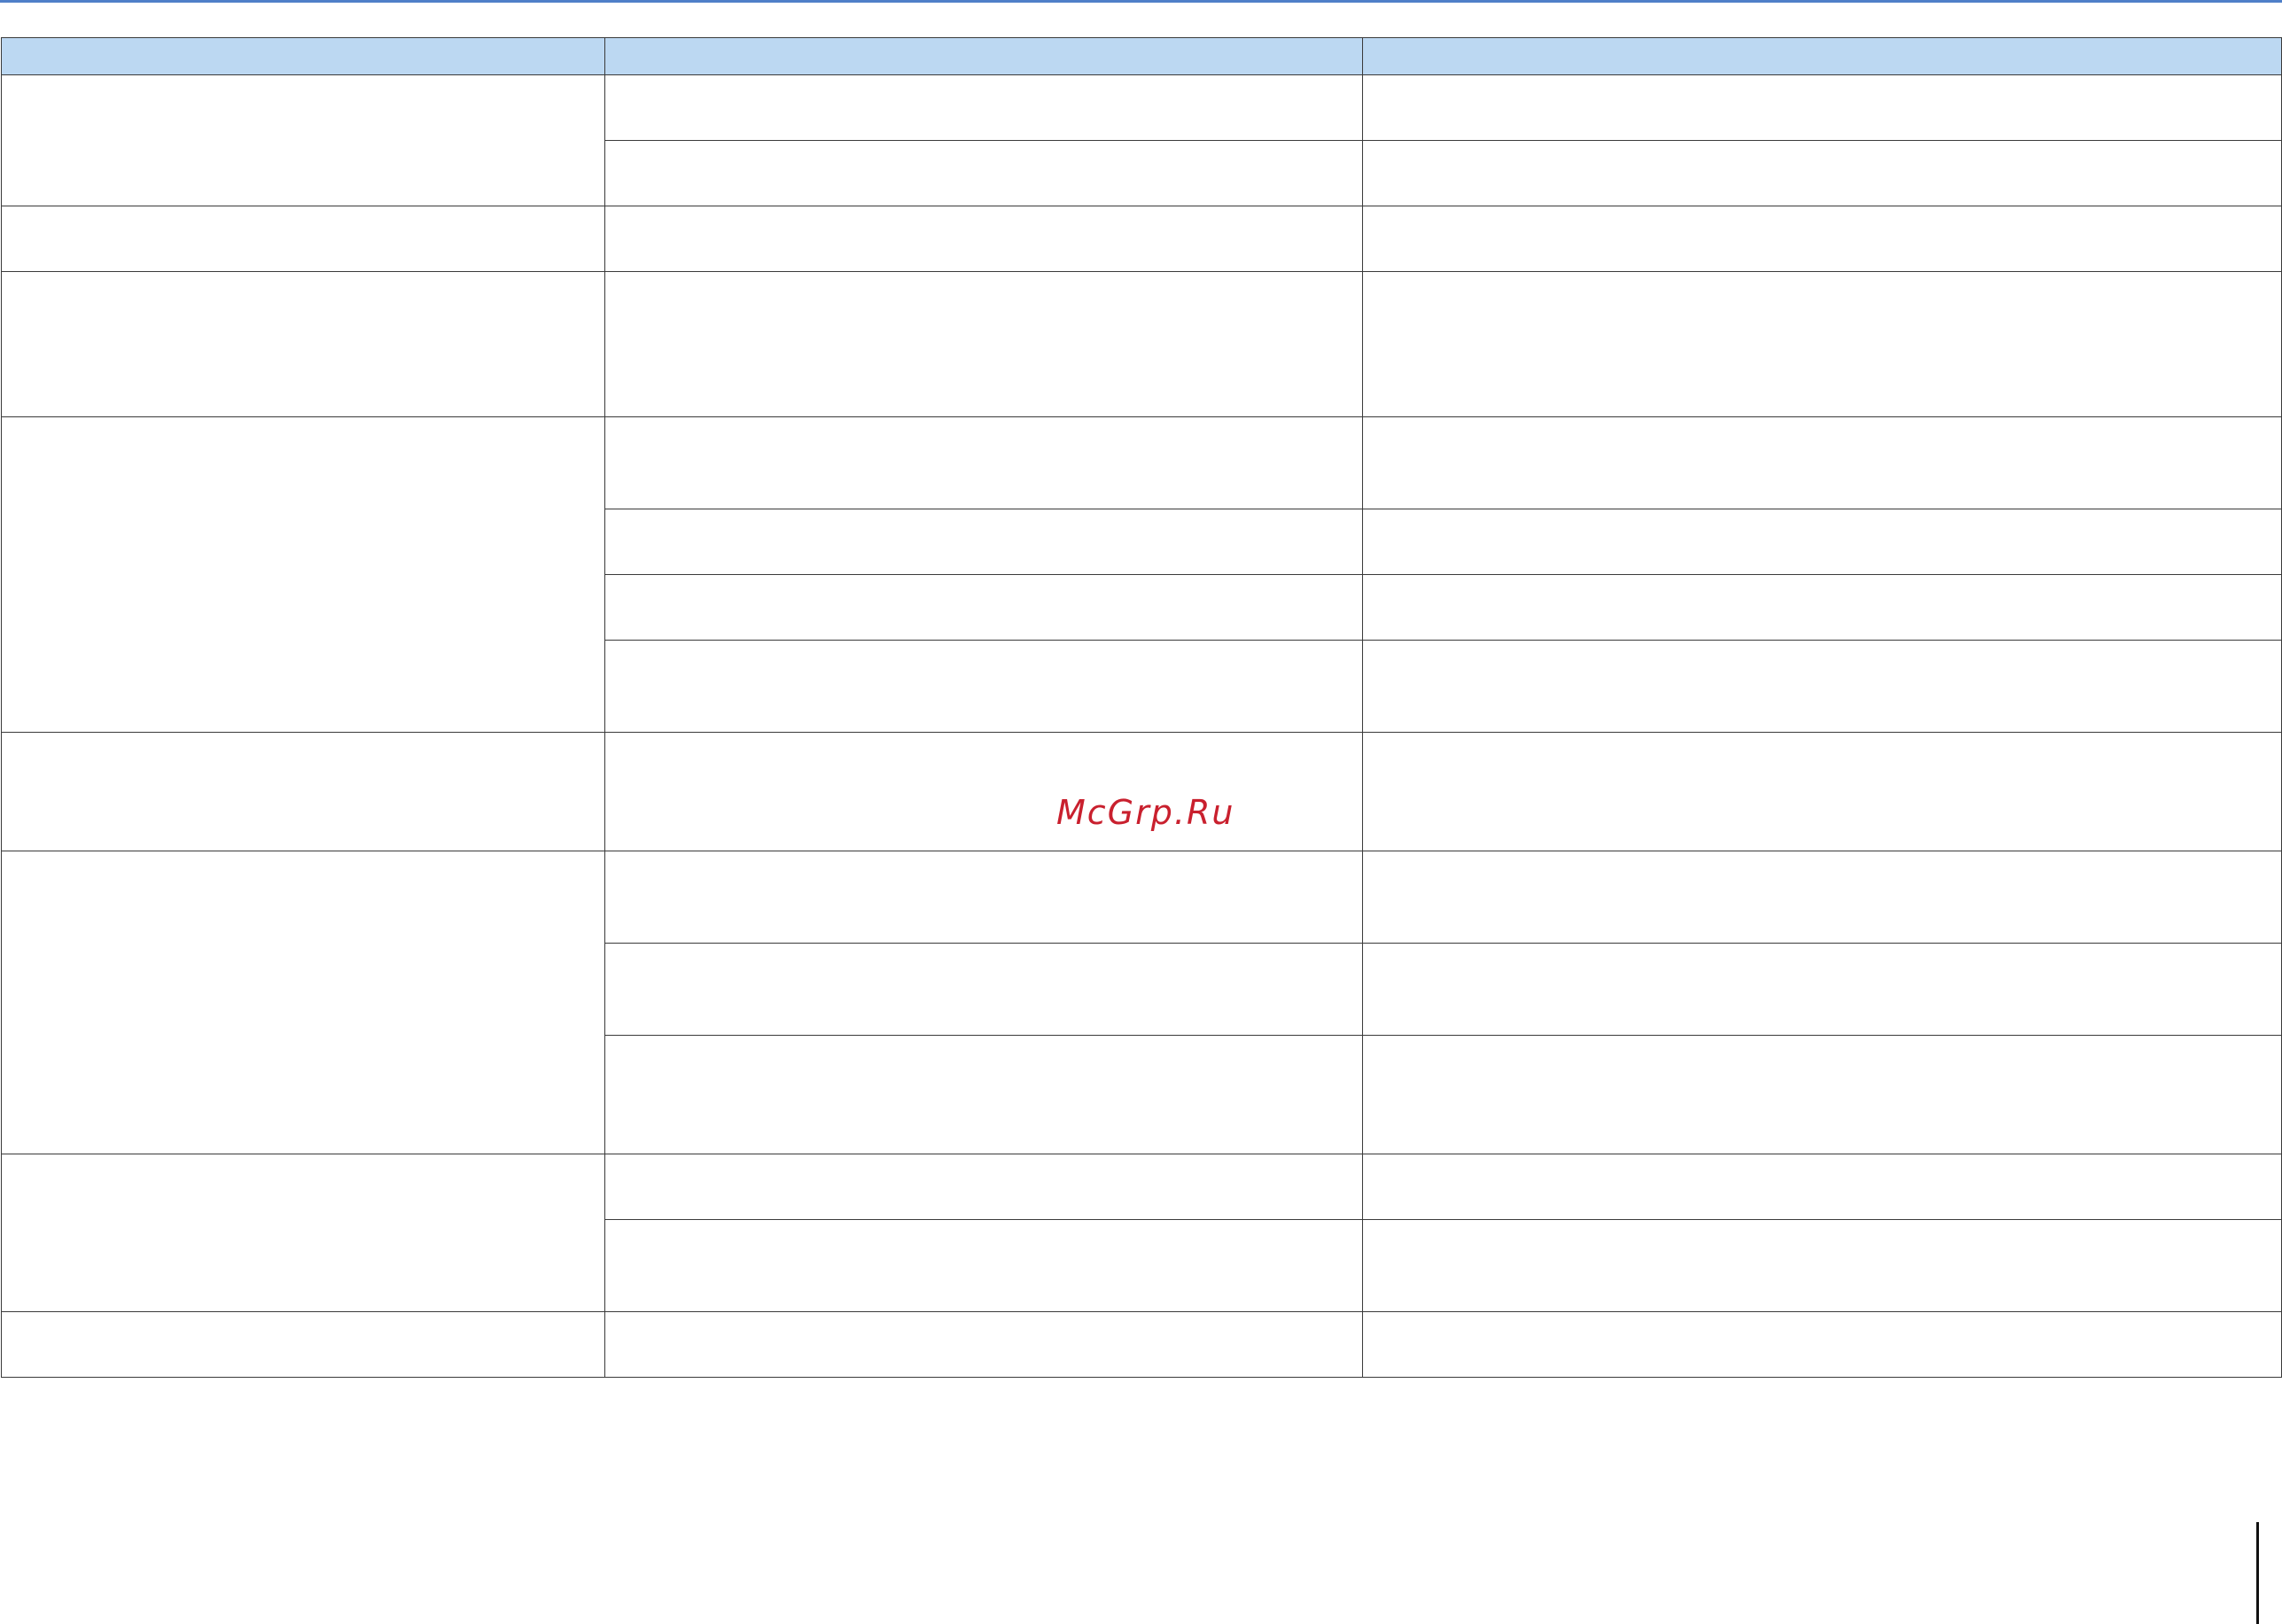 Image resolution: width=2282 pixels, height=1624 pixels. Describe the element at coordinates (1145, 813) in the screenshot. I see `watermark-text: McGrp.Ru` at that location.